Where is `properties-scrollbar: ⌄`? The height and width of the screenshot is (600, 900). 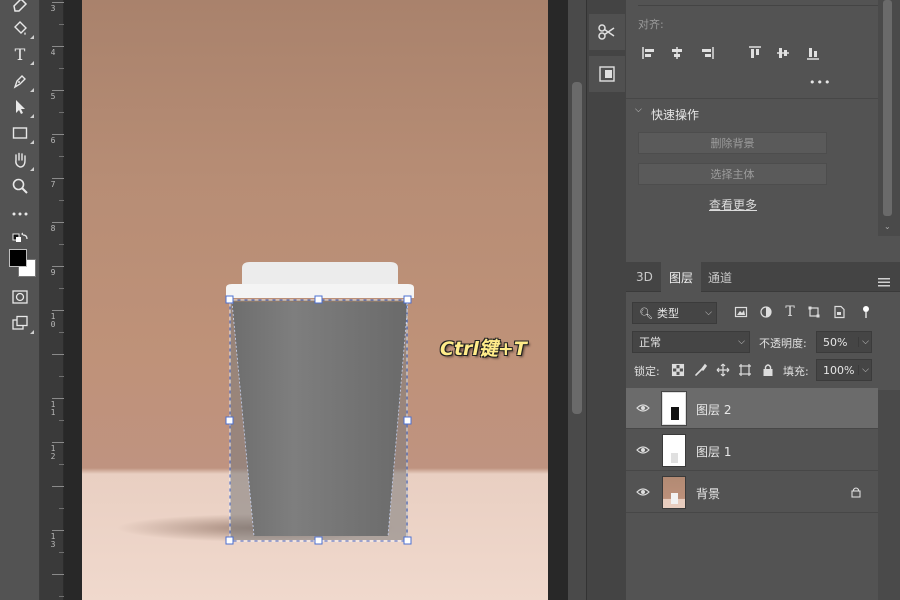 properties-scrollbar: ⌄ is located at coordinates (889, 118).